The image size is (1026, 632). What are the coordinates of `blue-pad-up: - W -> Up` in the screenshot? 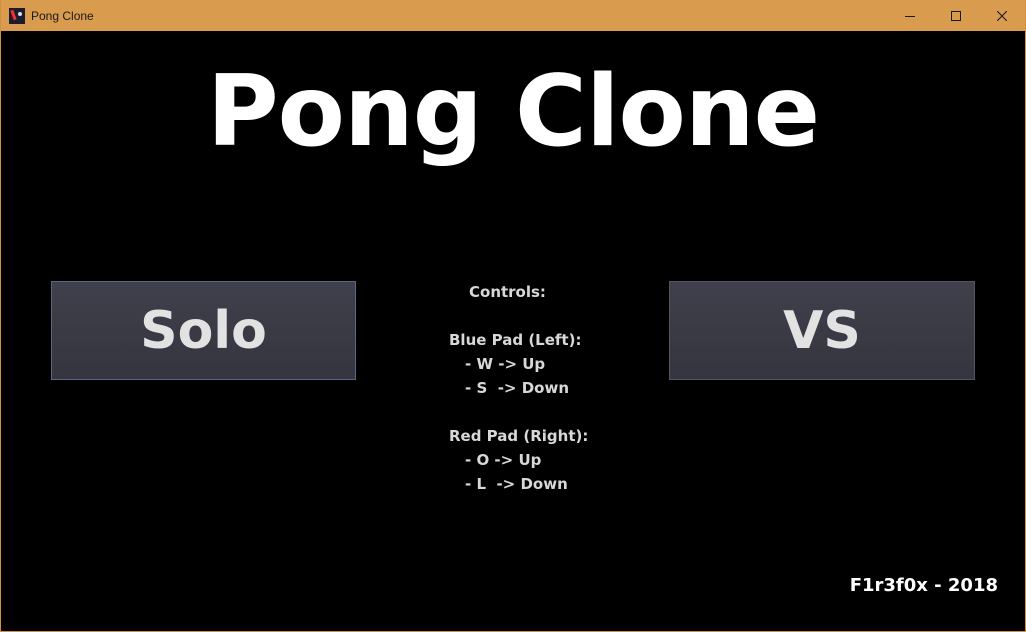 It's located at (505, 364).